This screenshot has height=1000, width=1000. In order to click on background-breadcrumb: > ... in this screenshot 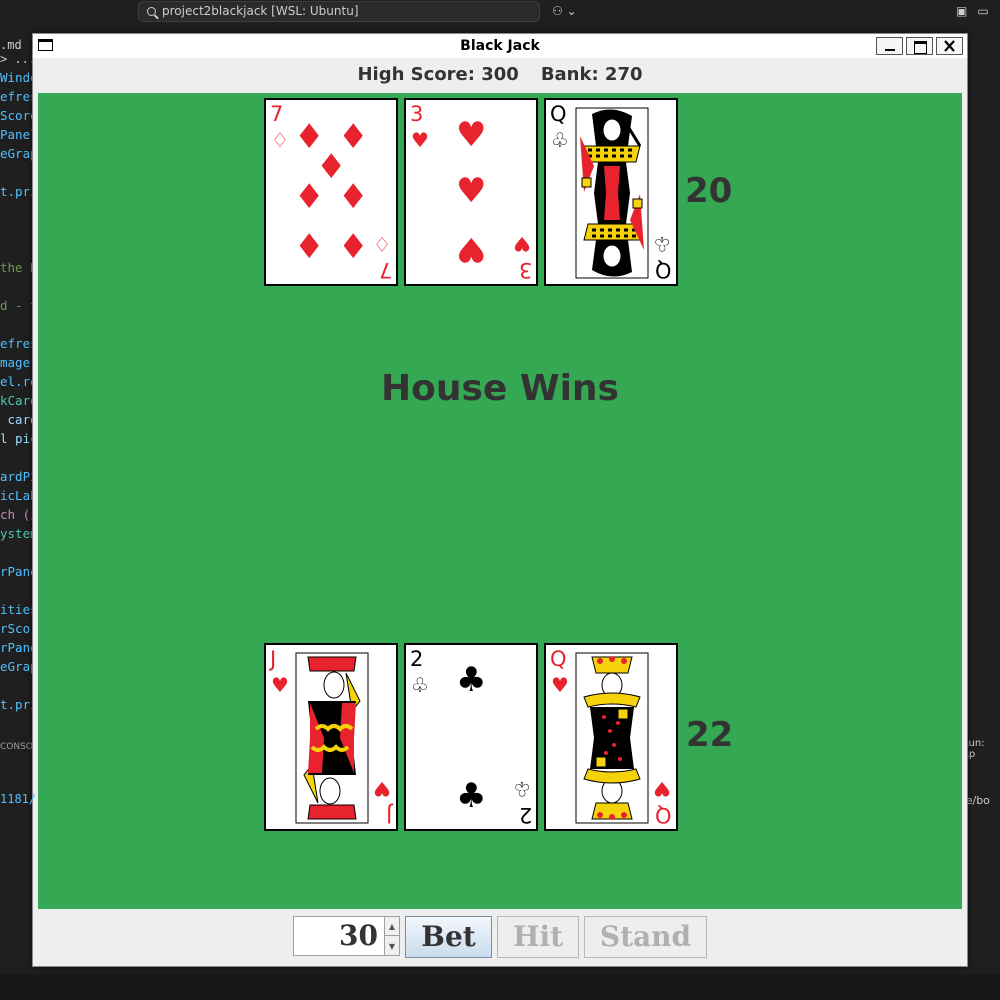, I will do `click(18, 59)`.